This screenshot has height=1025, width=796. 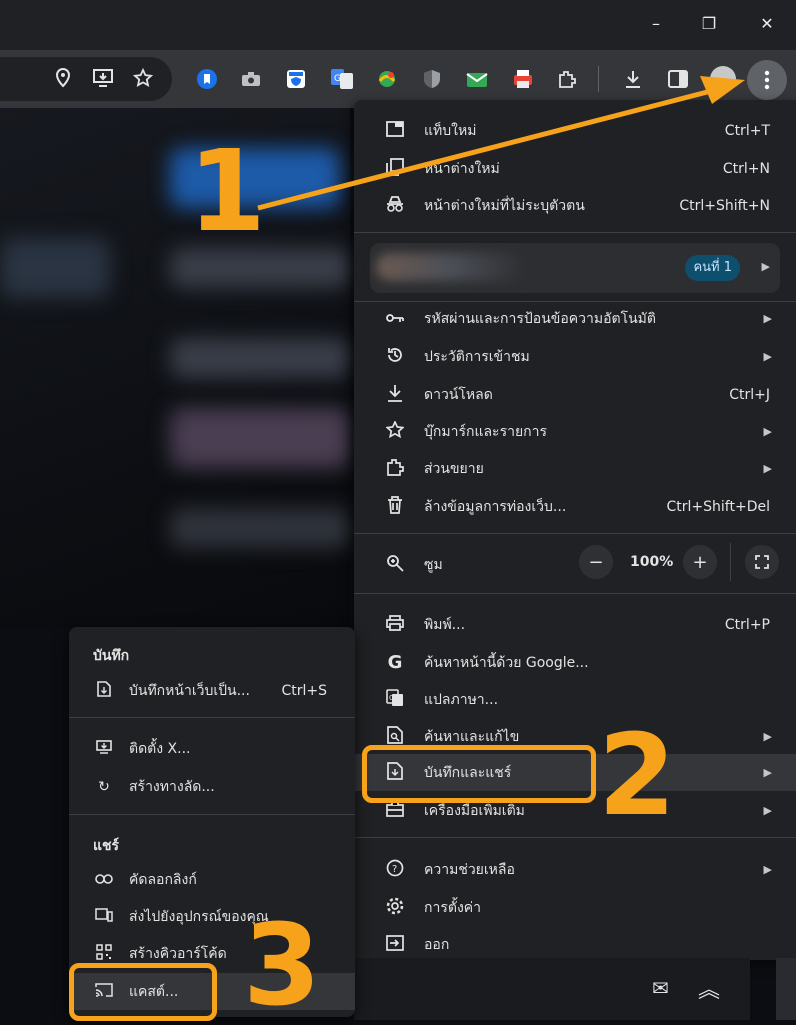 I want to click on step-number-2: 2, so click(x=637, y=776).